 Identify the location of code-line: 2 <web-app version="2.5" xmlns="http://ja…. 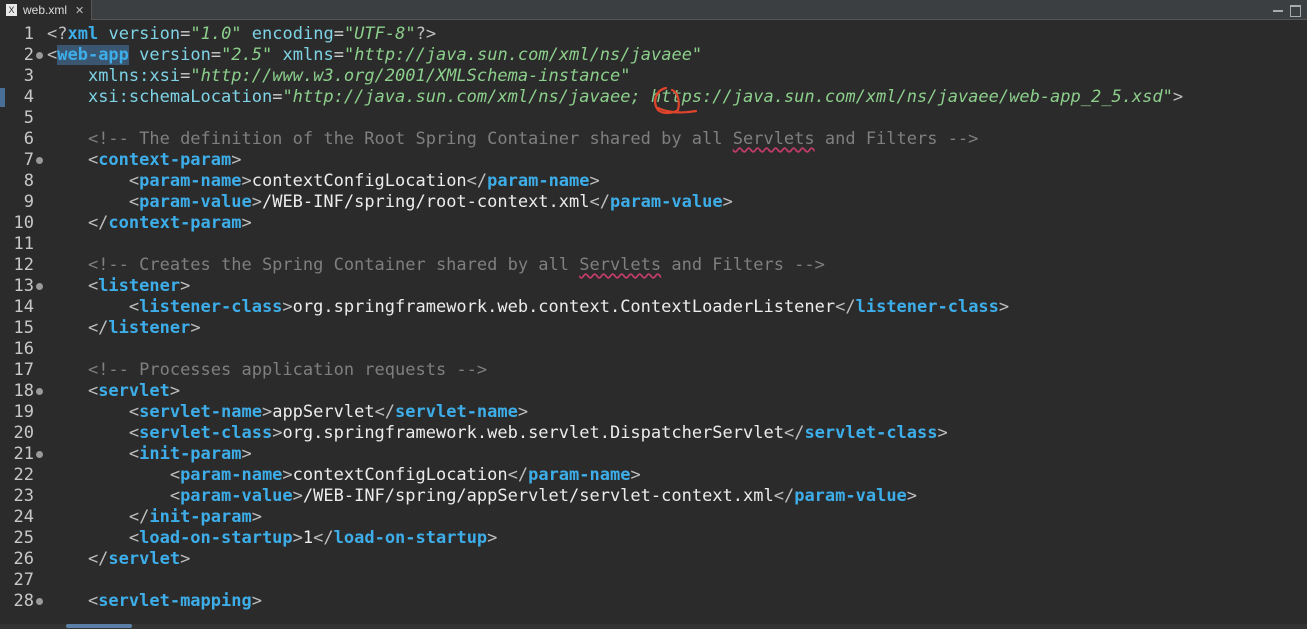
(653, 55).